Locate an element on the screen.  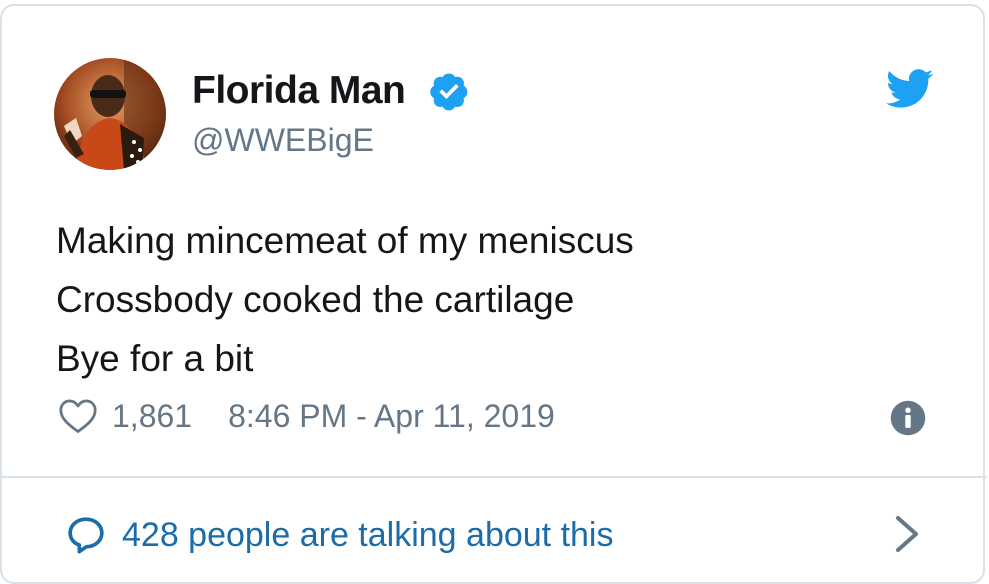
handle: @WWEBigE is located at coordinates (283, 140).